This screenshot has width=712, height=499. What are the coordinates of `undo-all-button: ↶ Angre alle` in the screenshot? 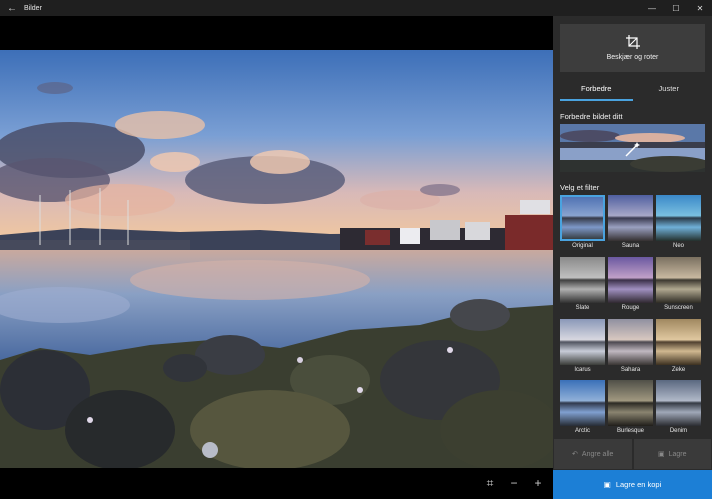 It's located at (593, 454).